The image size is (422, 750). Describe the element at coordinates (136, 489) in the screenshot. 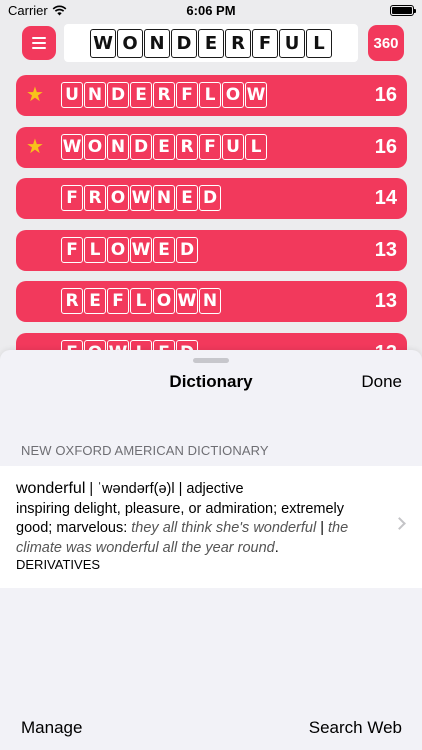

I see `pronunciation: | ˈwəndərf(ə)l |` at that location.